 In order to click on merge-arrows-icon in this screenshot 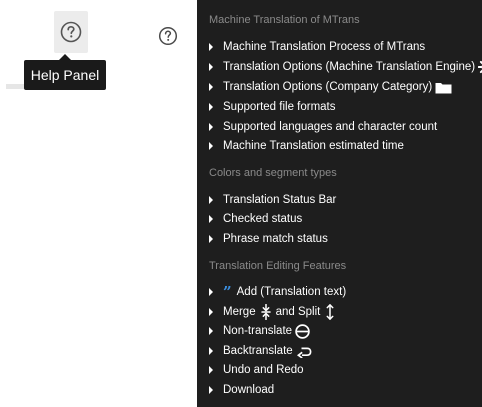, I will do `click(265, 312)`.